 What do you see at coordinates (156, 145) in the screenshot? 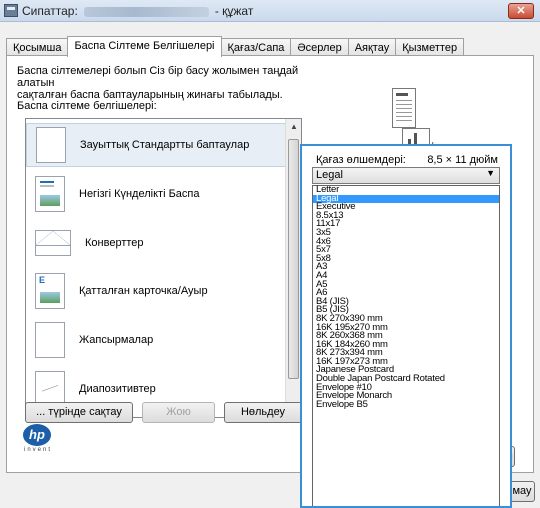
I see `shortcut-factory-defaults: Зауыттық Стандартты баптаулар` at bounding box center [156, 145].